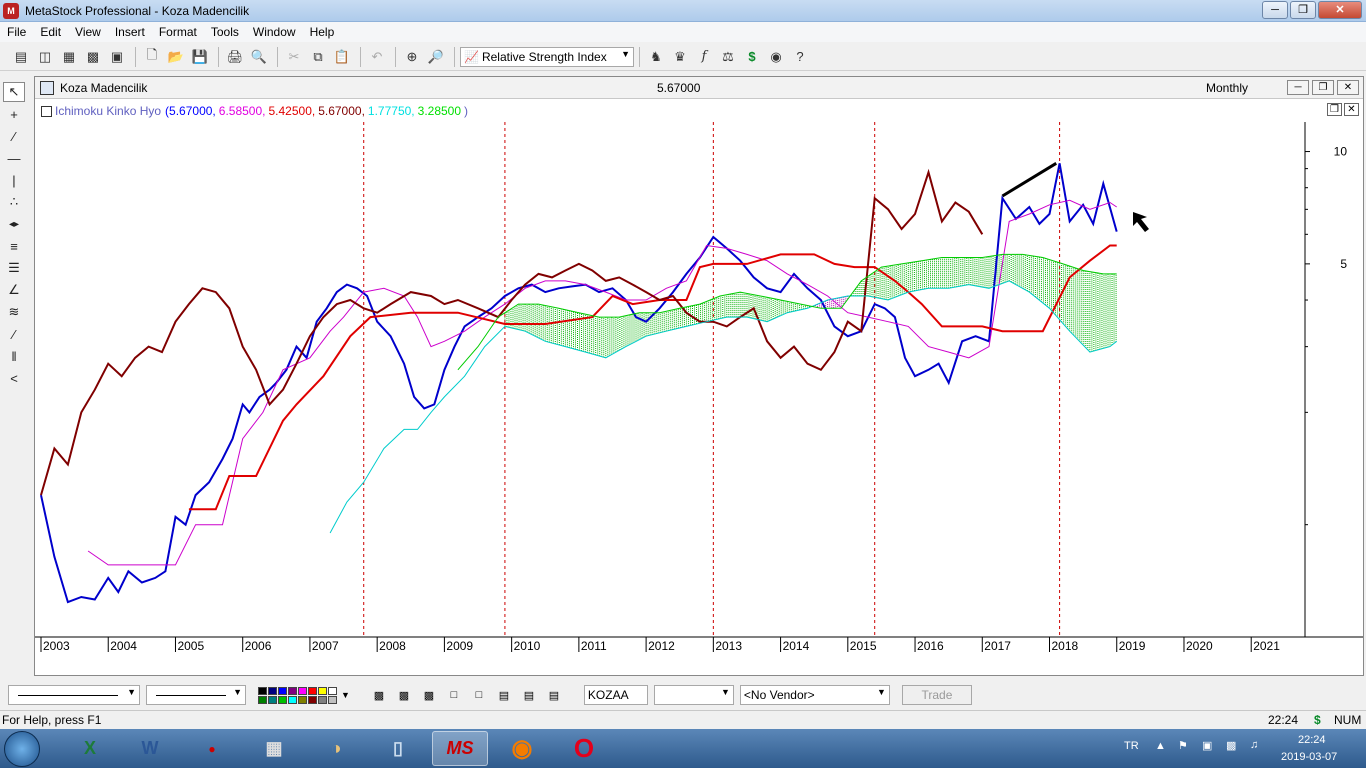 This screenshot has width=1366, height=768. What do you see at coordinates (345, 695) in the screenshot?
I see `palette-chevron-icon: ▼` at bounding box center [345, 695].